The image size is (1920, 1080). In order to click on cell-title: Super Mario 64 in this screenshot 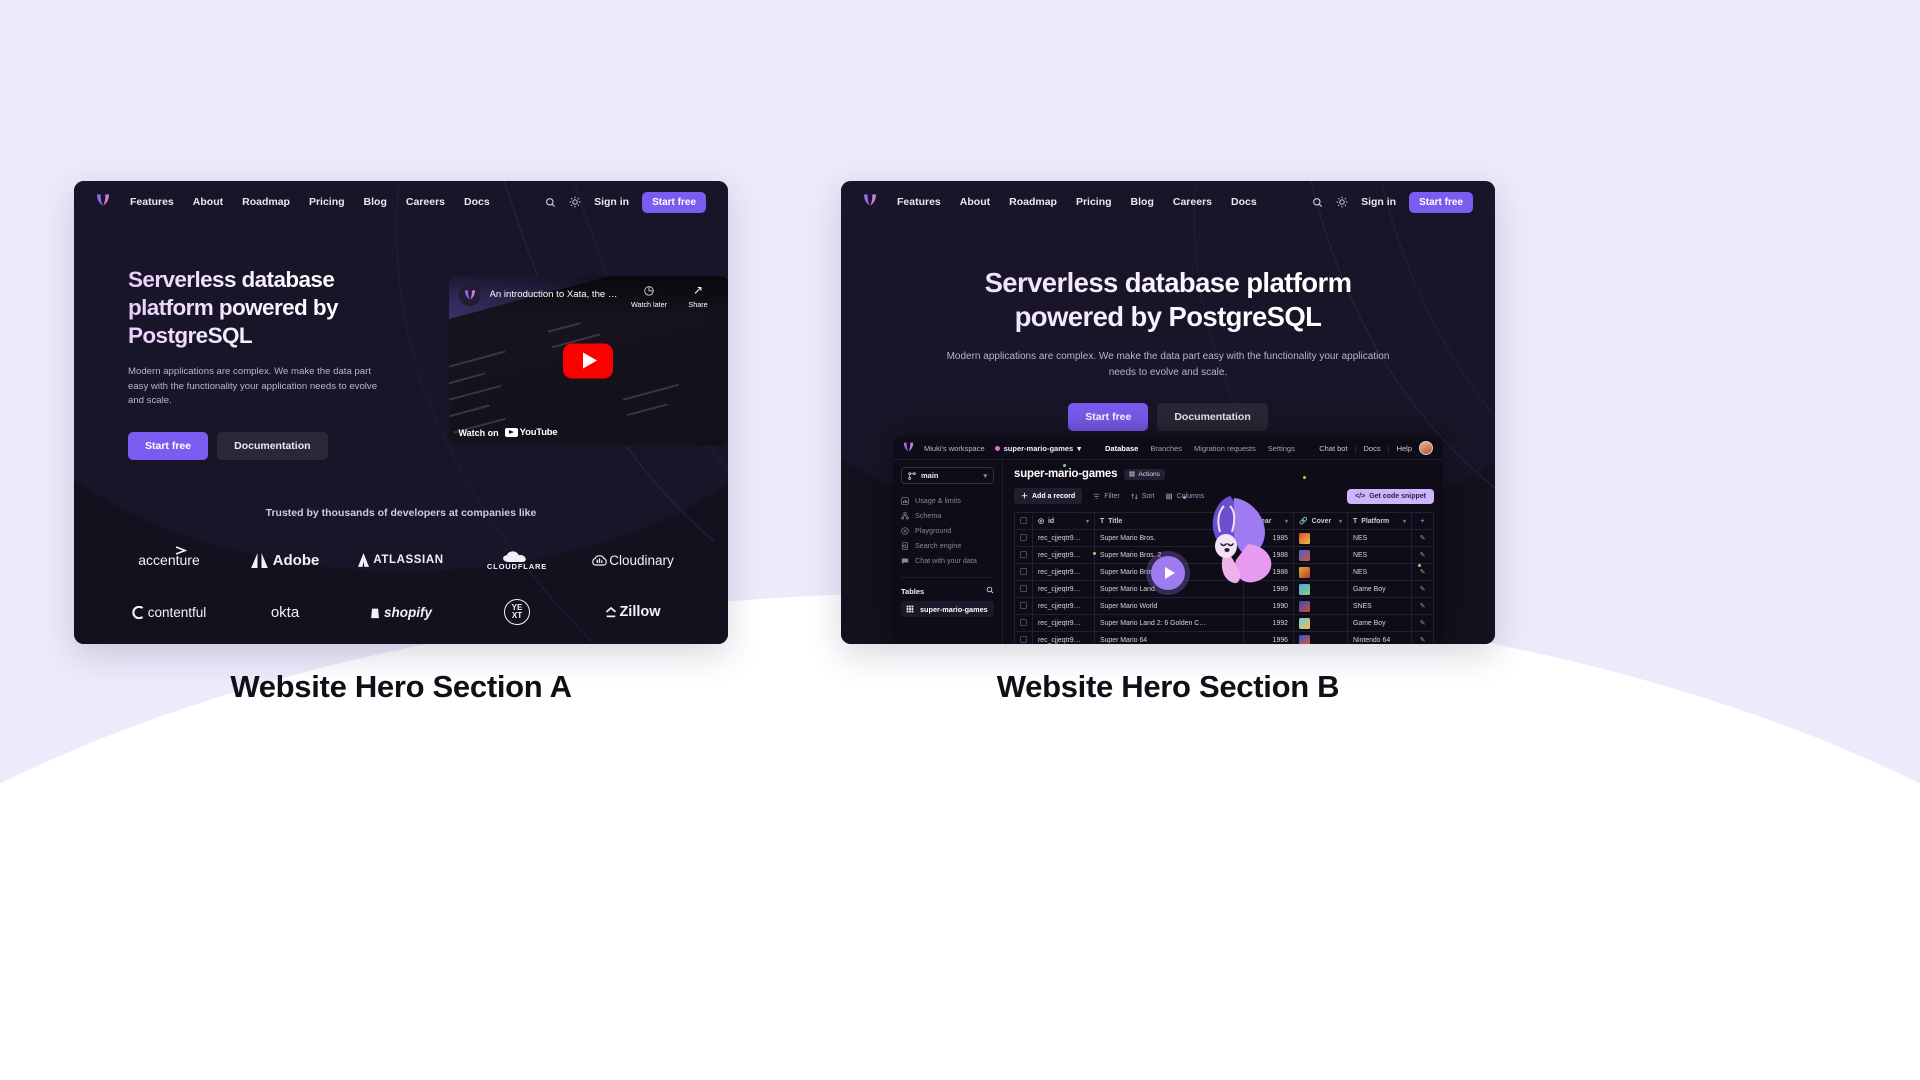, I will do `click(1169, 637)`.